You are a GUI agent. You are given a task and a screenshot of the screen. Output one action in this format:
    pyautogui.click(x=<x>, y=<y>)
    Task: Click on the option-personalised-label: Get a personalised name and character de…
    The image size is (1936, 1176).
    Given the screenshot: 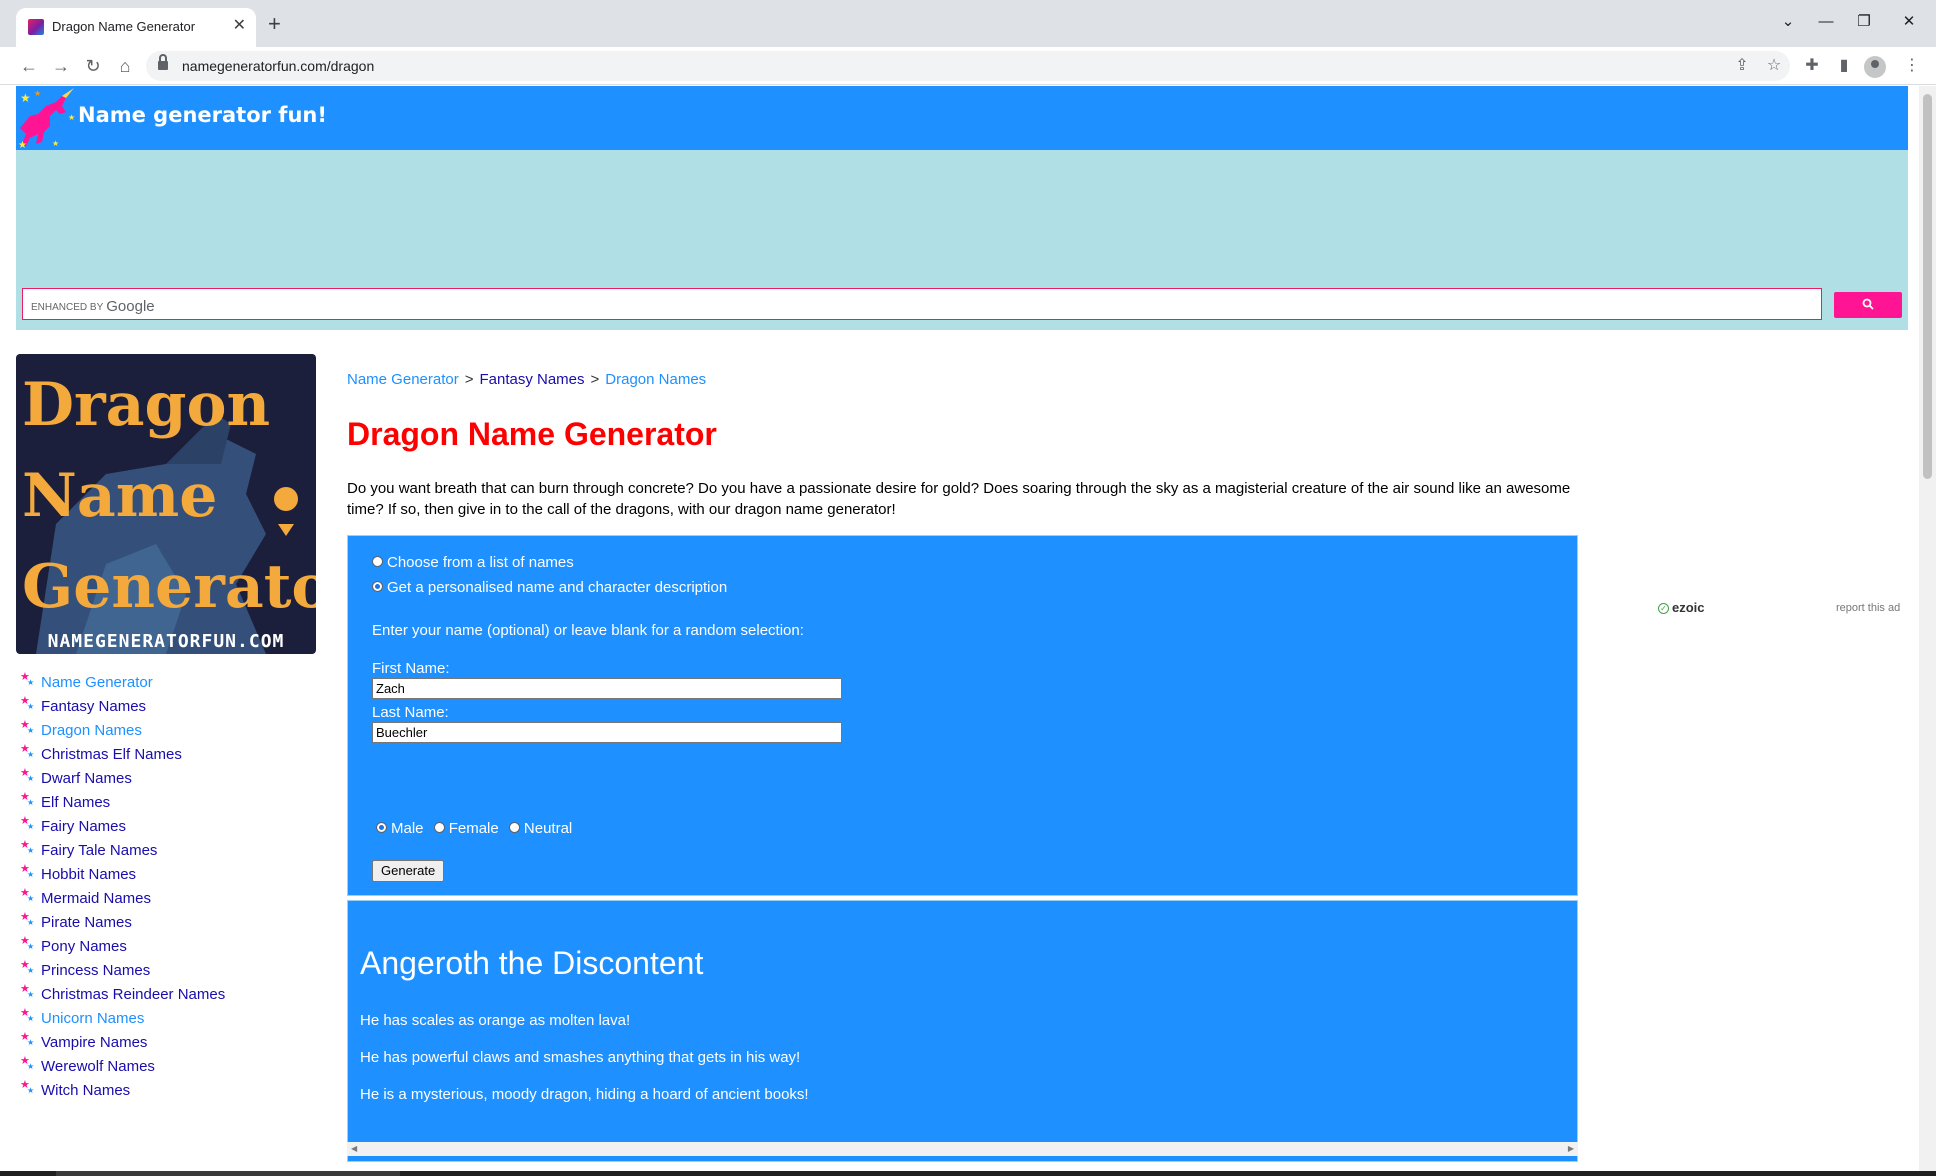 What is the action you would take?
    pyautogui.click(x=557, y=587)
    